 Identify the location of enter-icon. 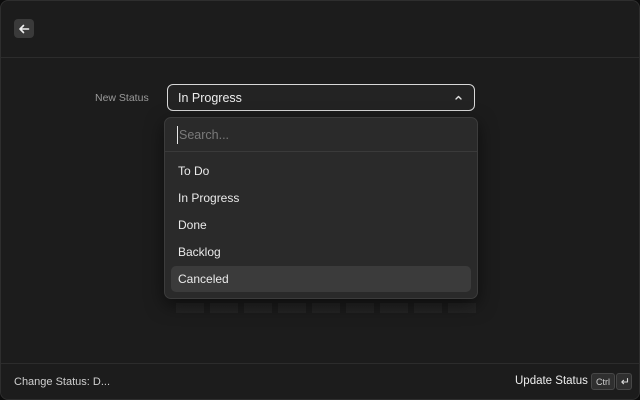
(624, 381).